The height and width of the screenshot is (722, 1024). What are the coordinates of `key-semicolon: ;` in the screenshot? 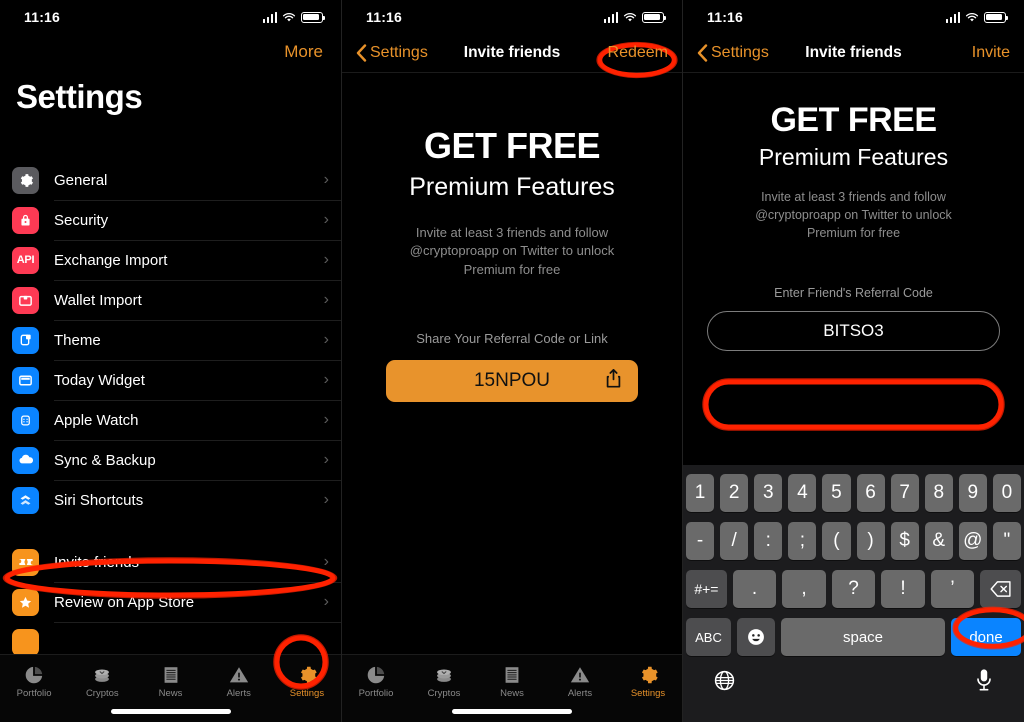 It's located at (802, 541).